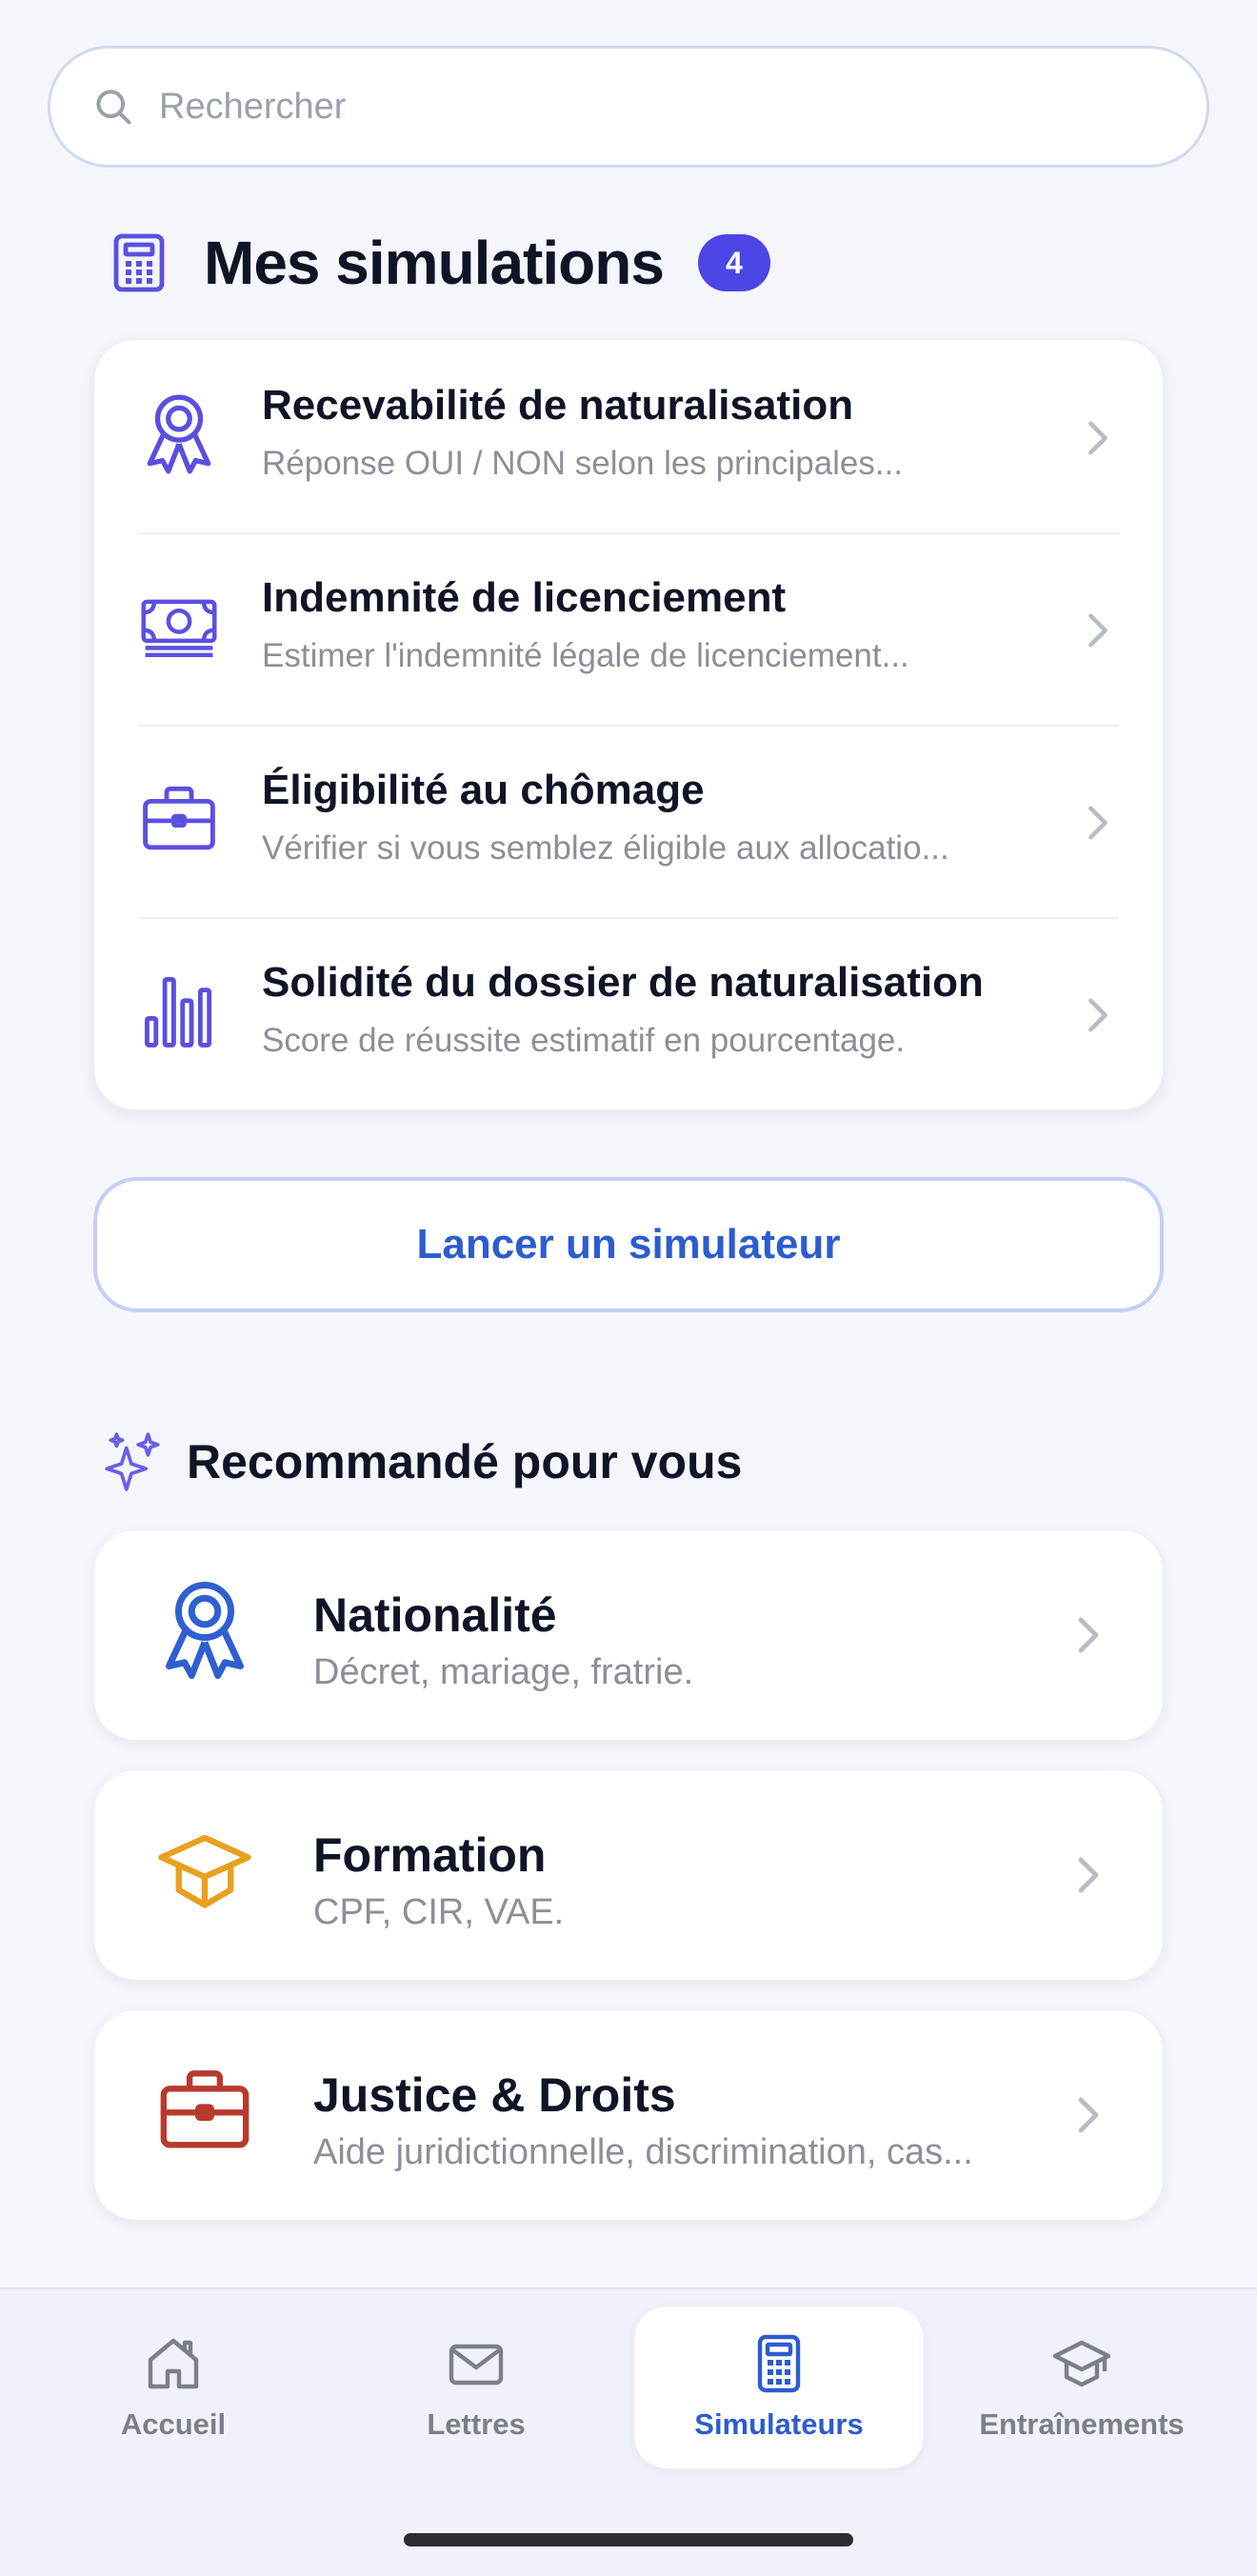 This screenshot has width=1257, height=2576. I want to click on search-icon, so click(114, 107).